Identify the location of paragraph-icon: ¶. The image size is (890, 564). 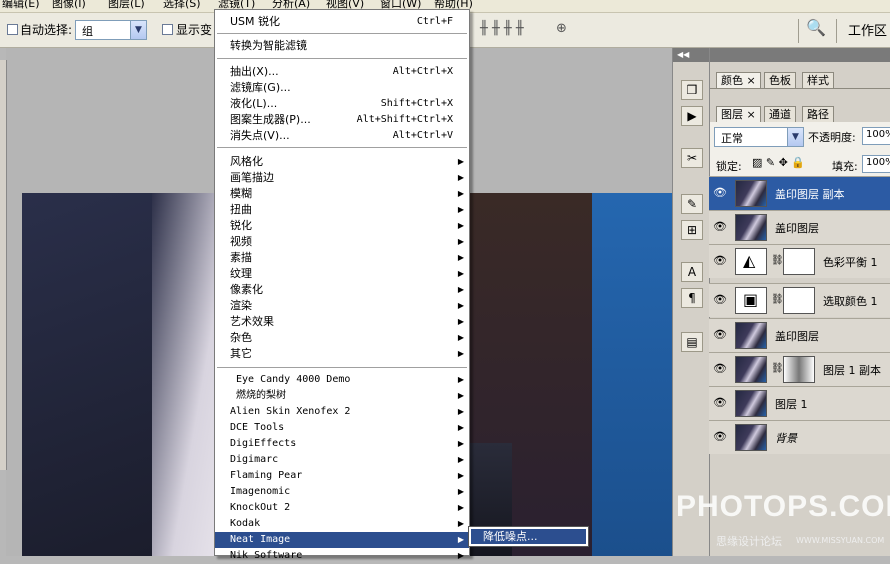
(692, 298).